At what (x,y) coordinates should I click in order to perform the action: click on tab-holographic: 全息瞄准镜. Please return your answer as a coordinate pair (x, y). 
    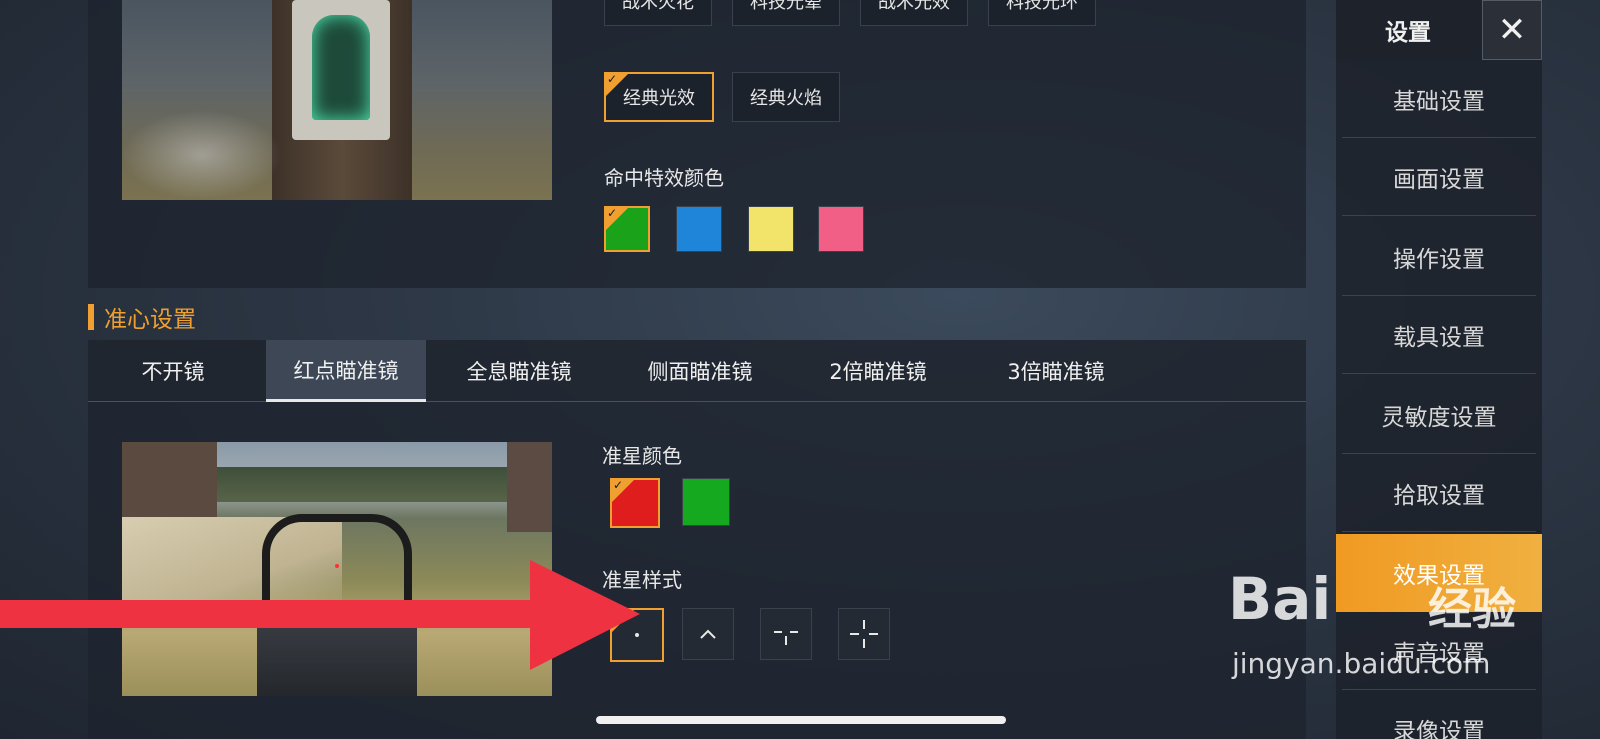
    Looking at the image, I should click on (519, 371).